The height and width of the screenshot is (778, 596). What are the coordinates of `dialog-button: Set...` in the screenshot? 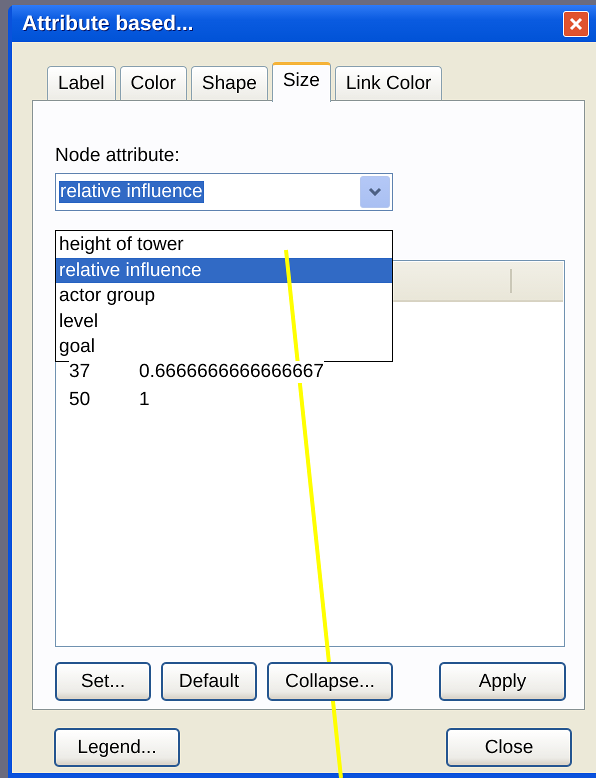 It's located at (103, 681).